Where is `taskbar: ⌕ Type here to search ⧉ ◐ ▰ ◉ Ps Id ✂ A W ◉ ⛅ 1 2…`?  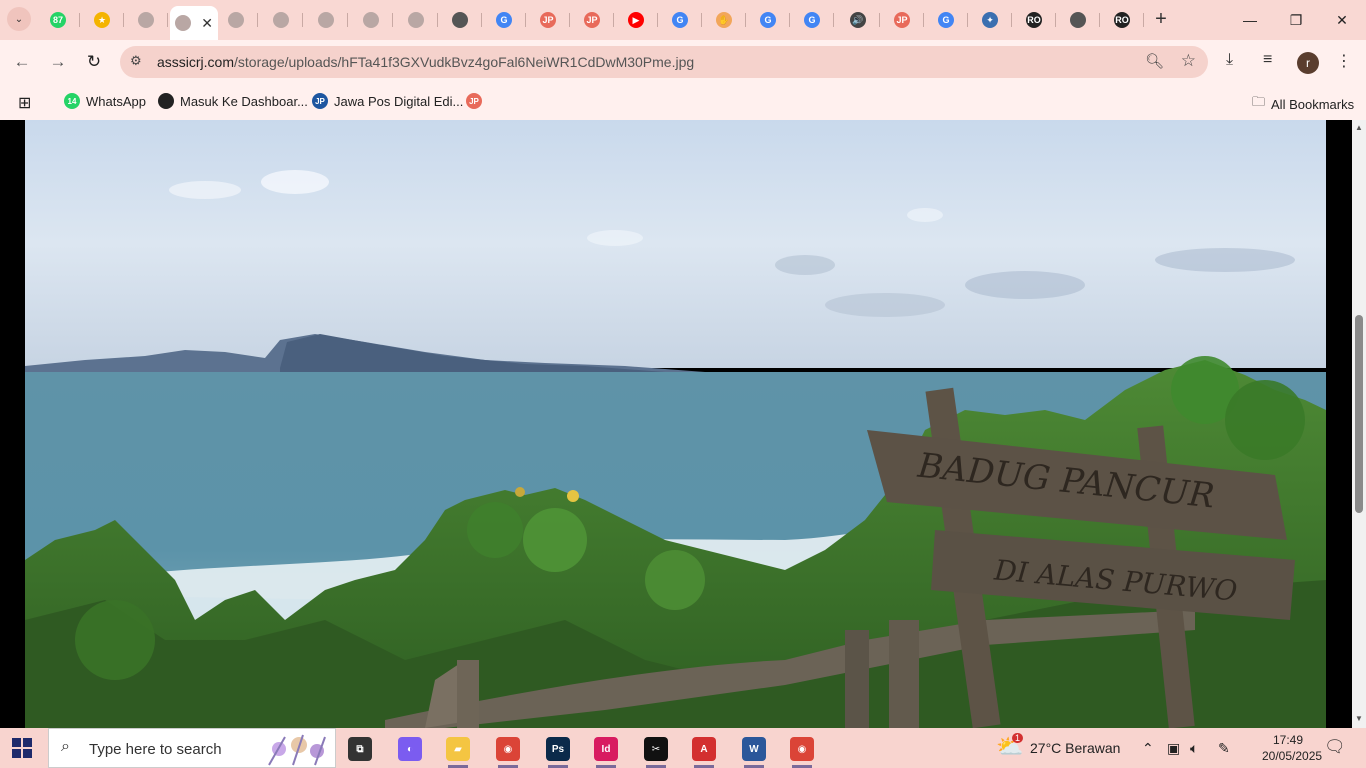 taskbar: ⌕ Type here to search ⧉ ◐ ▰ ◉ Ps Id ✂ A W ◉ ⛅ 1 2… is located at coordinates (683, 748).